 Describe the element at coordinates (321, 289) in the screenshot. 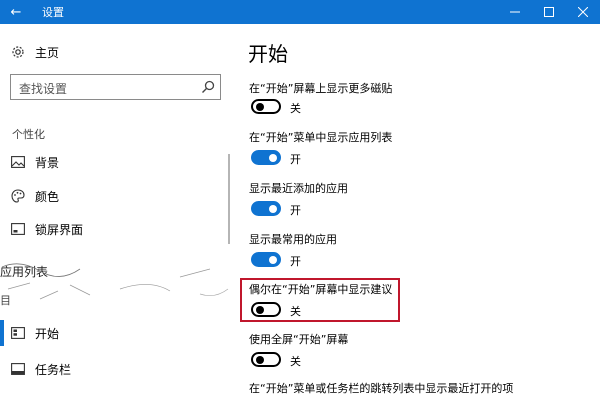

I see `setting-label-suggestions: 偶尔在“开始”屏幕中显示建议` at that location.